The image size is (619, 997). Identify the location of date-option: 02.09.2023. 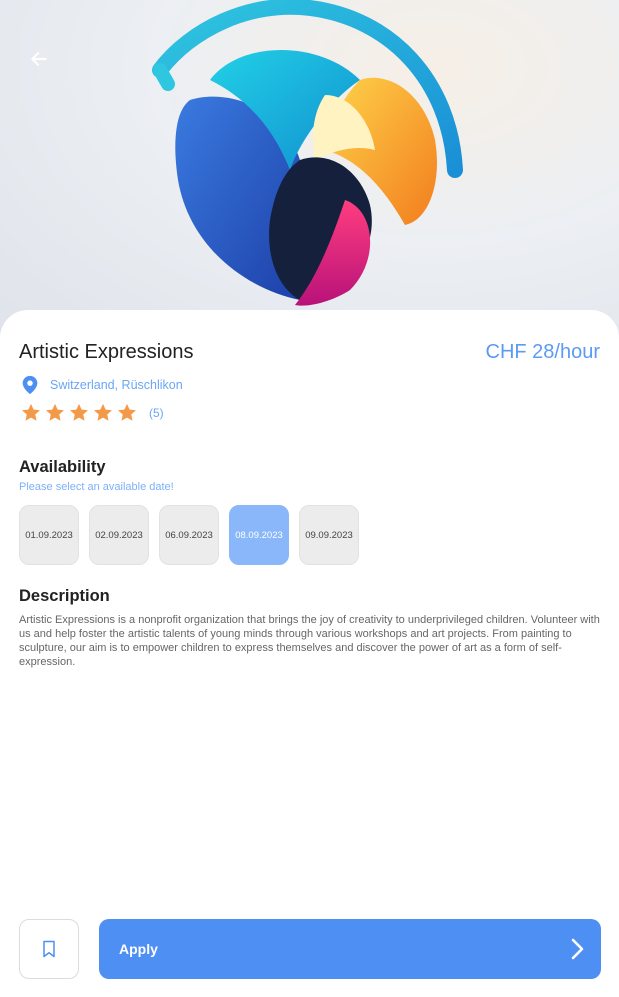
(119, 535).